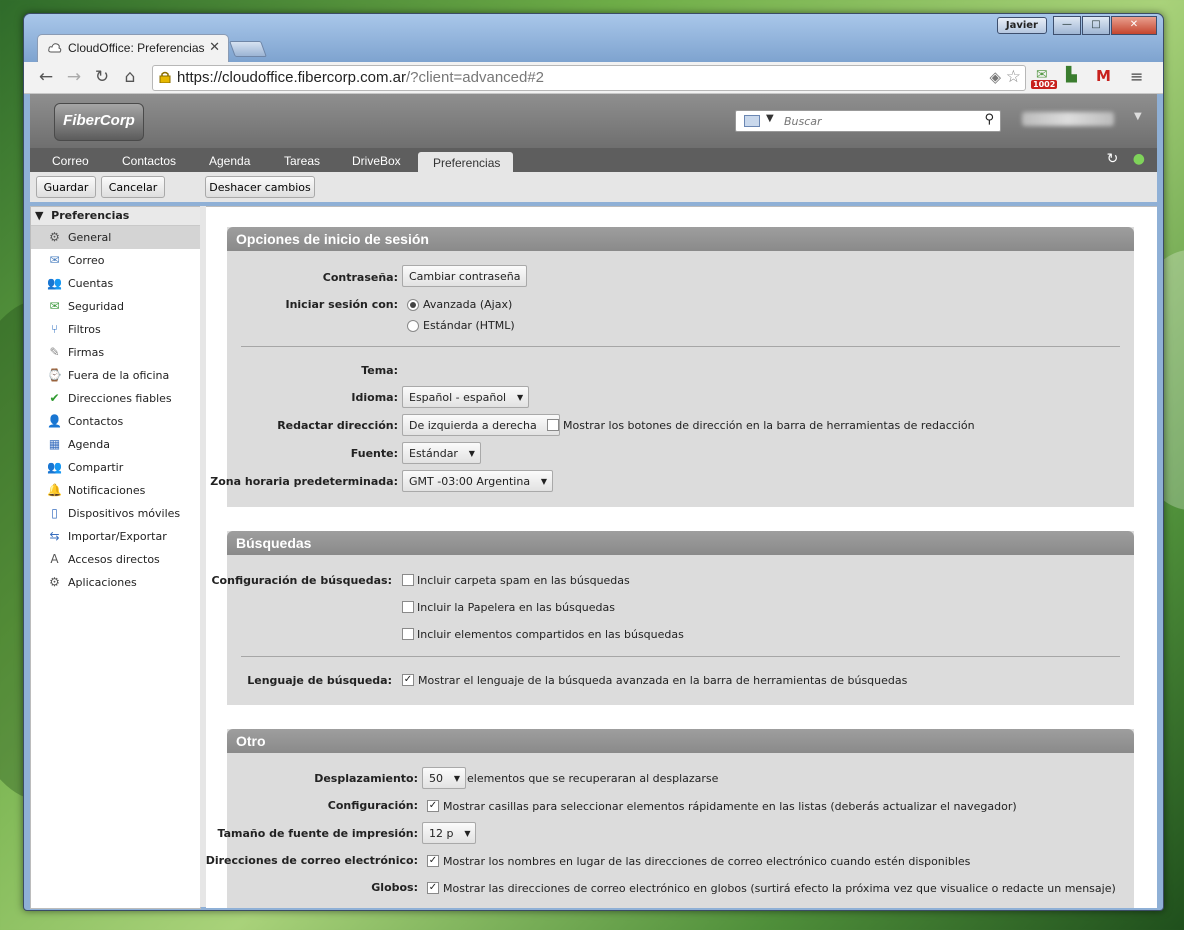 The image size is (1184, 930). I want to click on tab-drivebox: DriveBox, so click(376, 161).